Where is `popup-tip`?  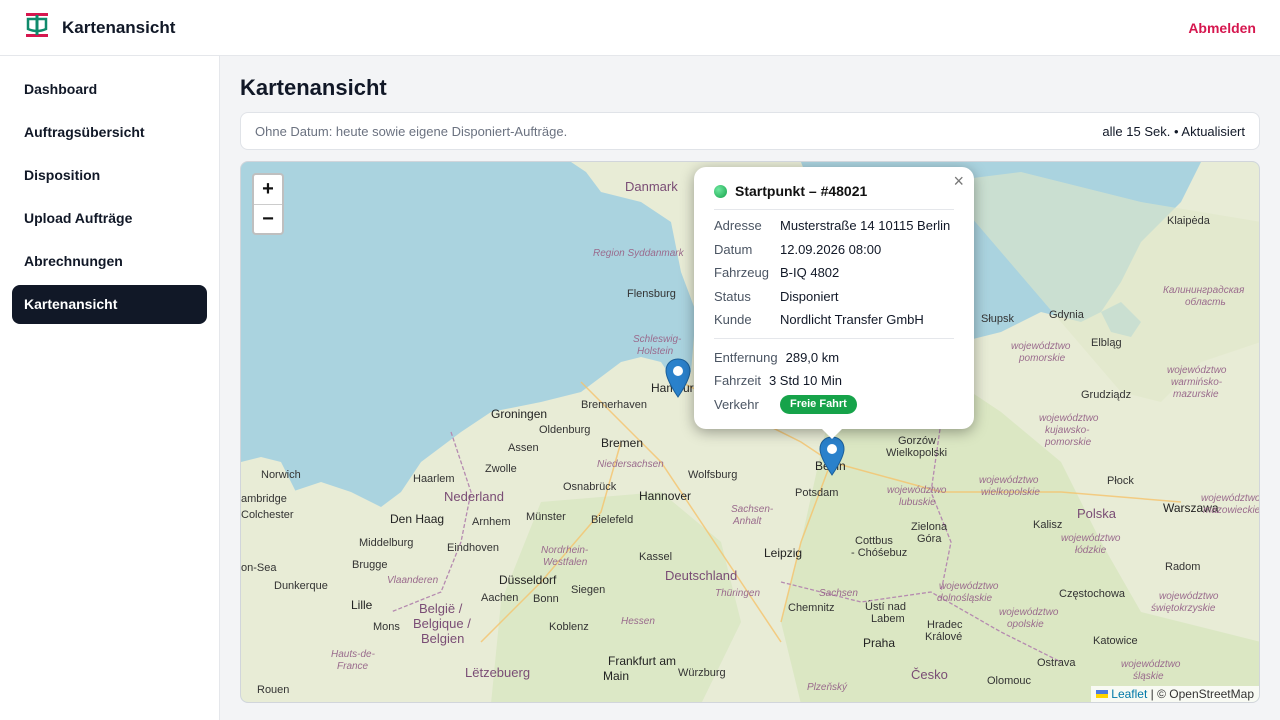 popup-tip is located at coordinates (832, 433).